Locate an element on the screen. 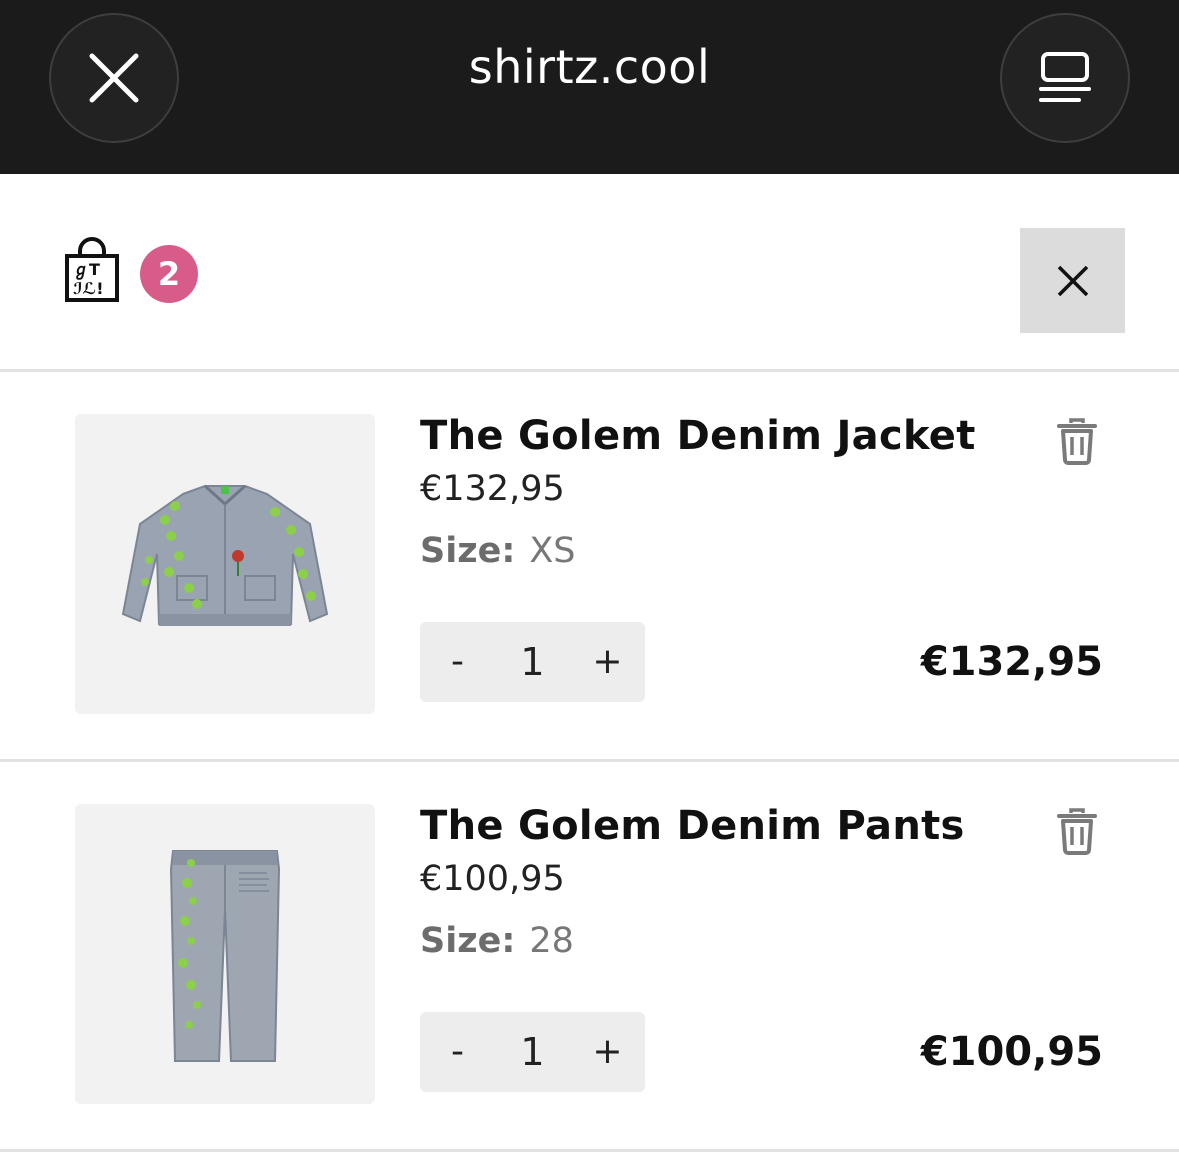 The width and height of the screenshot is (1179, 1161). size-row: Size: XS is located at coordinates (498, 551).